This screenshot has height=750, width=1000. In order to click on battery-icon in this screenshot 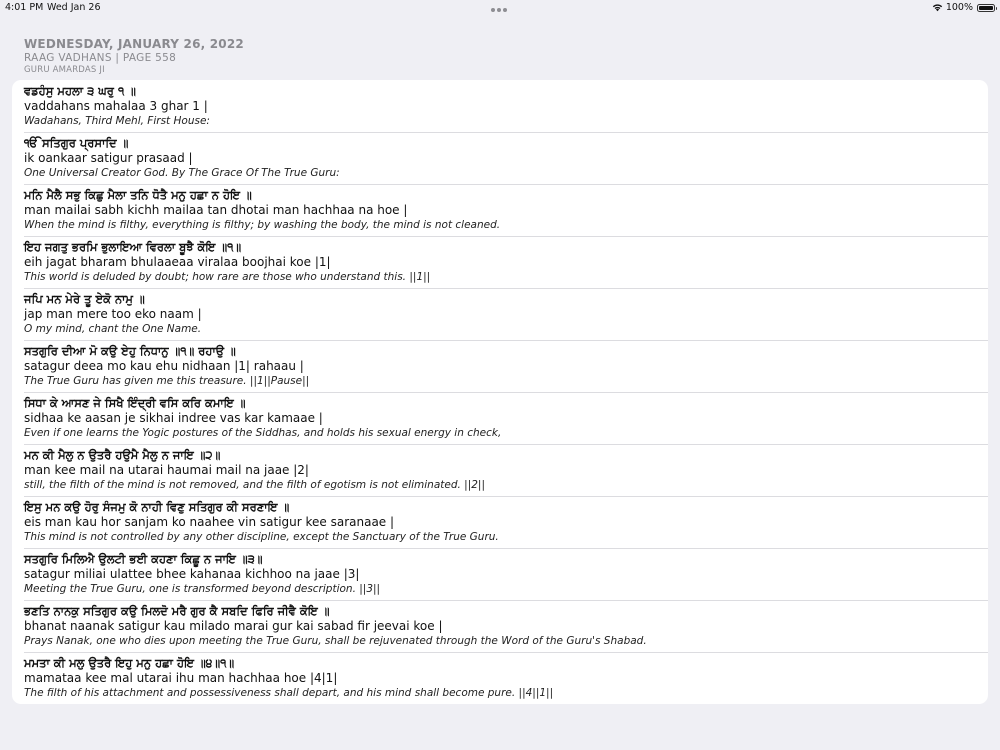, I will do `click(987, 7)`.